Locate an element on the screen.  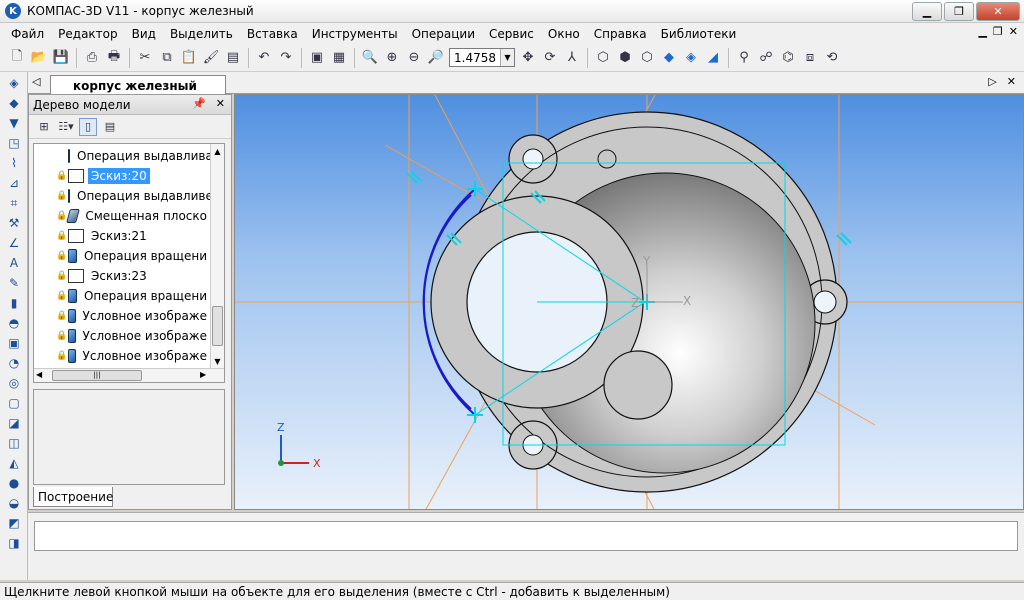
tree-mode-icon: ☷▾ is located at coordinates (66, 127).